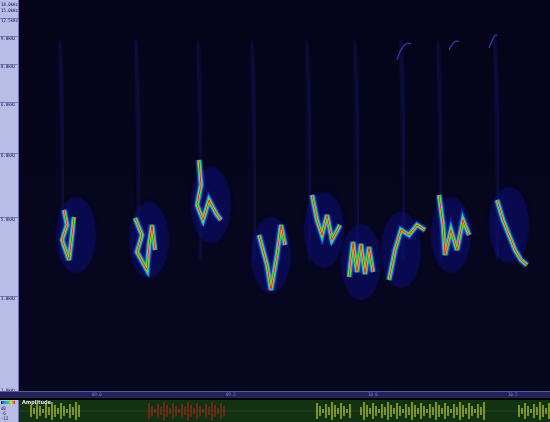 This screenshot has height=422, width=550. I want to click on freq-label: 9.0kHz, so click(8, 38).